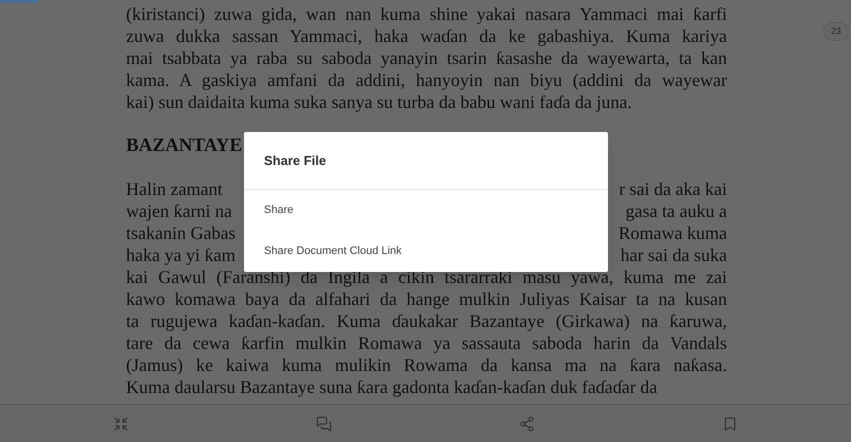 The width and height of the screenshot is (851, 442). I want to click on body-text-line: wajen ƙarni na, so click(179, 211).